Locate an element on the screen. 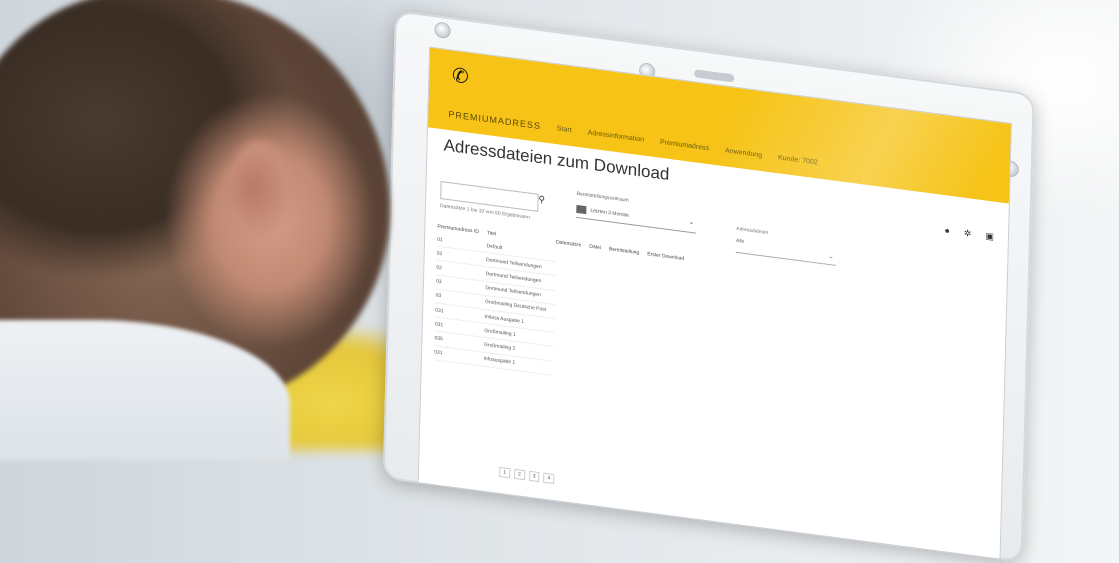 Image resolution: width=1119 pixels, height=563 pixels. toolbar-icons: ● ✲ ▣ is located at coordinates (969, 233).